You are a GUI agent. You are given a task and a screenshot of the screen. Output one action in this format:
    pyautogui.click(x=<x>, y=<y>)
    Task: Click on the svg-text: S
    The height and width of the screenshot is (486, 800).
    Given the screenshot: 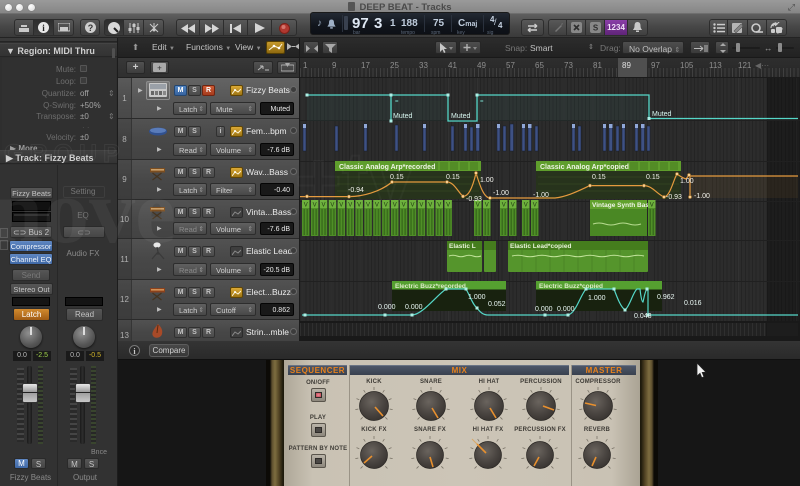 What is the action you would take?
    pyautogui.click(x=595, y=28)
    